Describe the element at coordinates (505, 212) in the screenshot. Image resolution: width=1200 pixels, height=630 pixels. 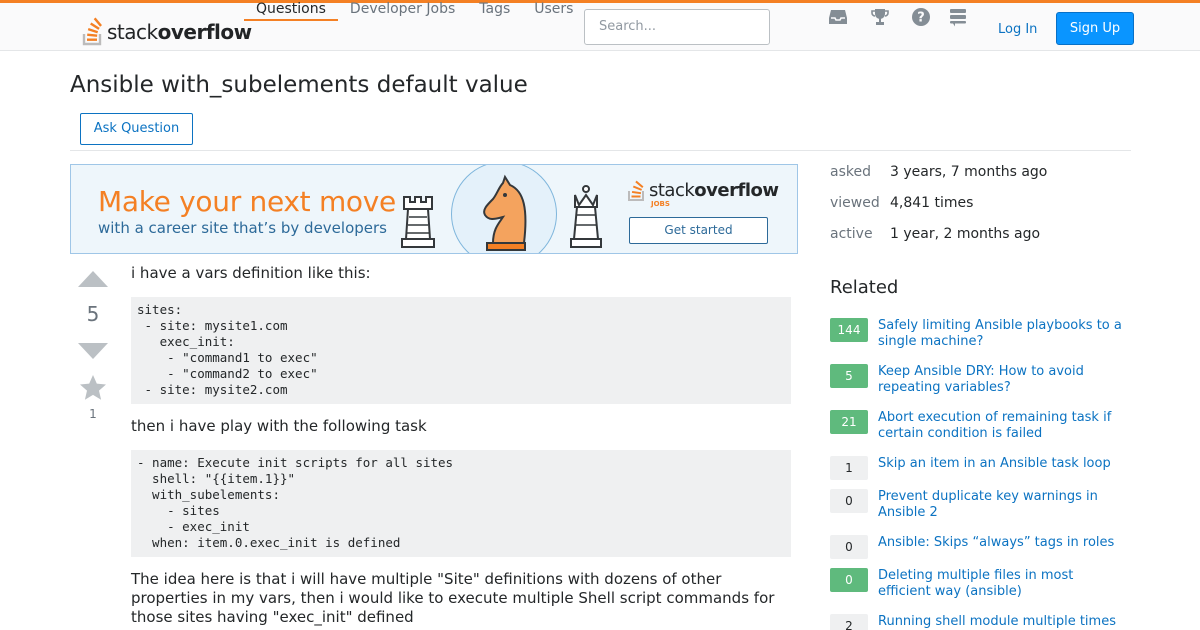
I see `knight-icon` at that location.